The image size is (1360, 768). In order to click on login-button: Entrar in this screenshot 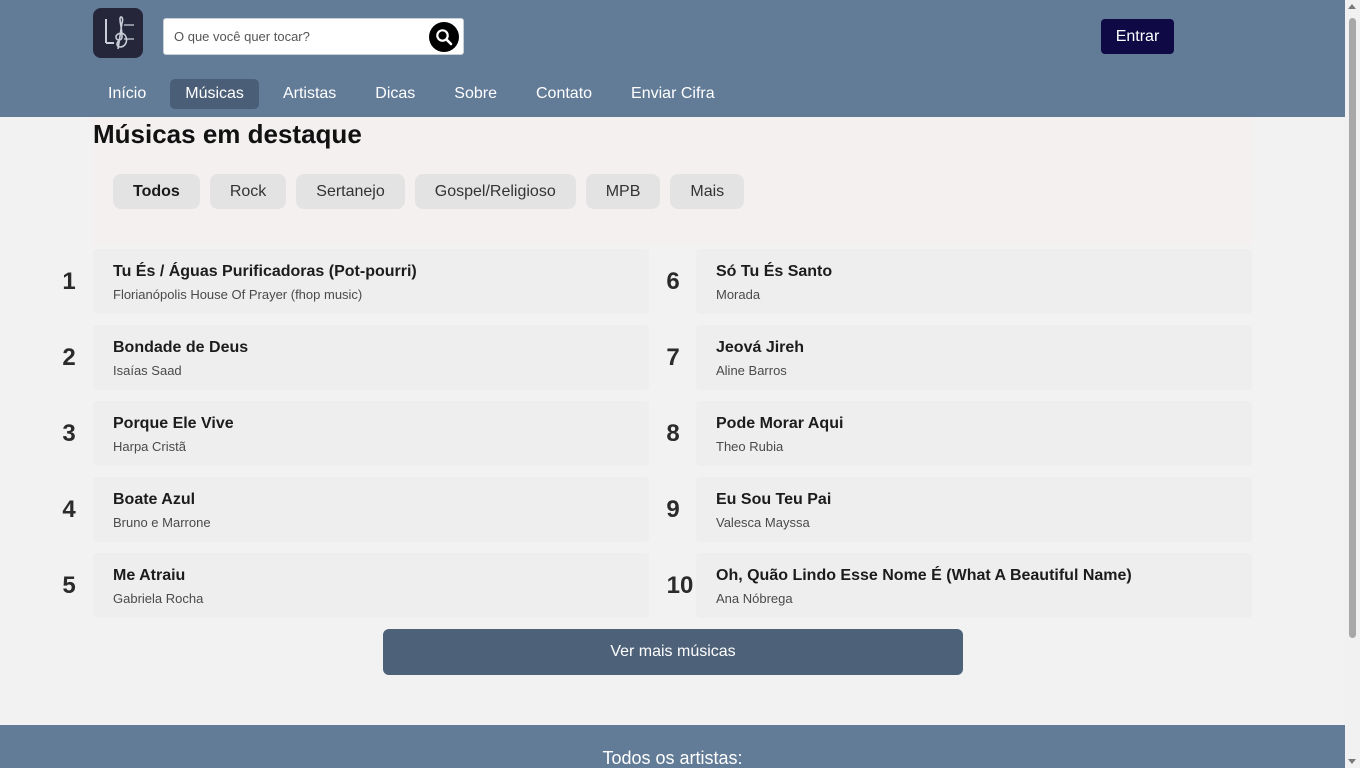, I will do `click(1137, 36)`.